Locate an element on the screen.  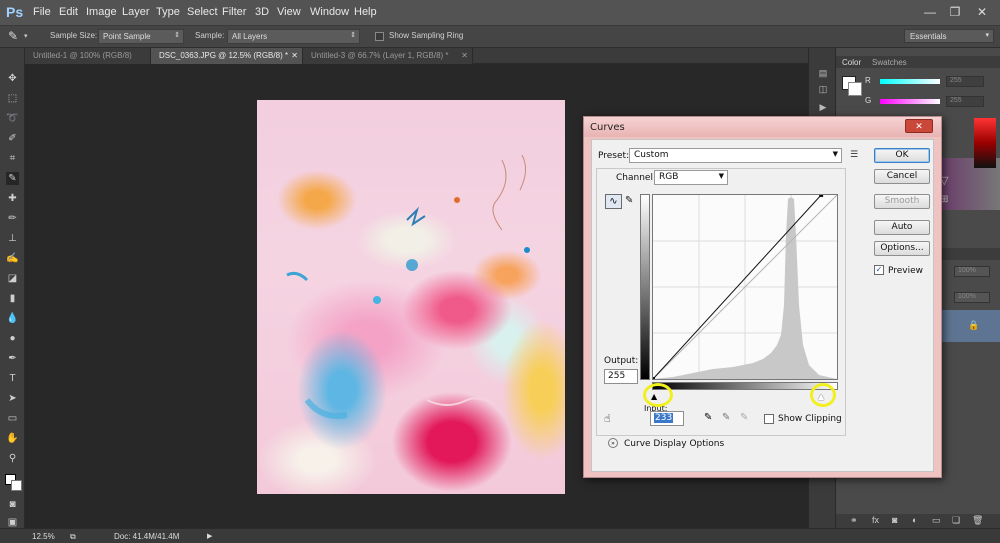
sample-select: All Layers ⇕ is located at coordinates (293, 36).